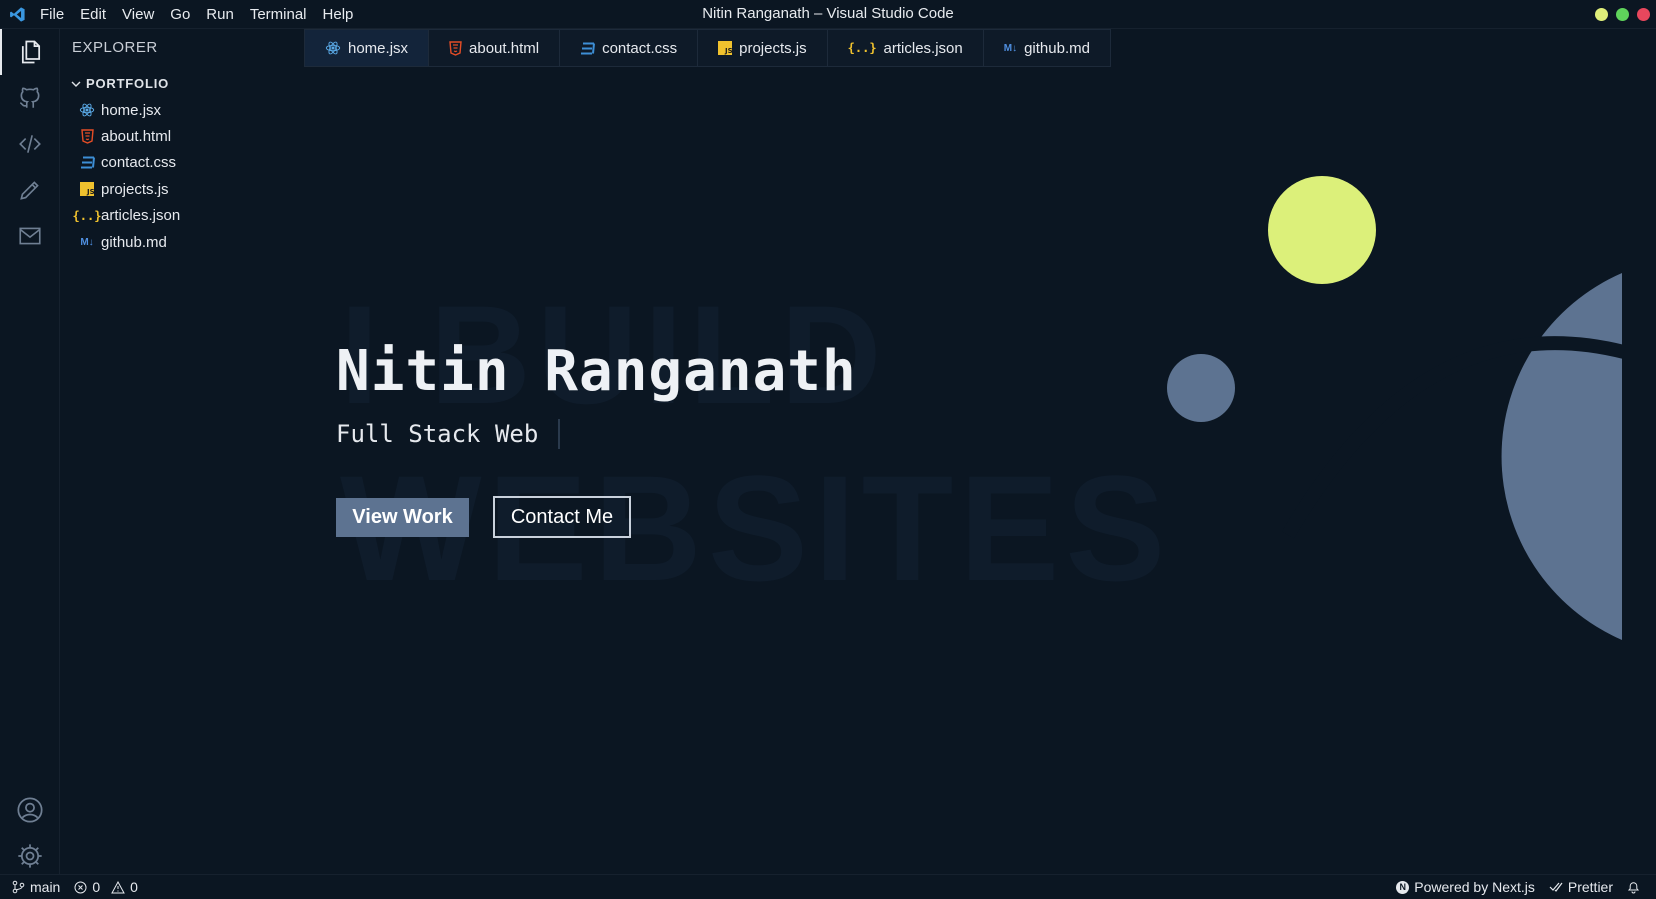 Image resolution: width=1656 pixels, height=899 pixels. Describe the element at coordinates (437, 434) in the screenshot. I see `typed-text: Full Stack Web` at that location.